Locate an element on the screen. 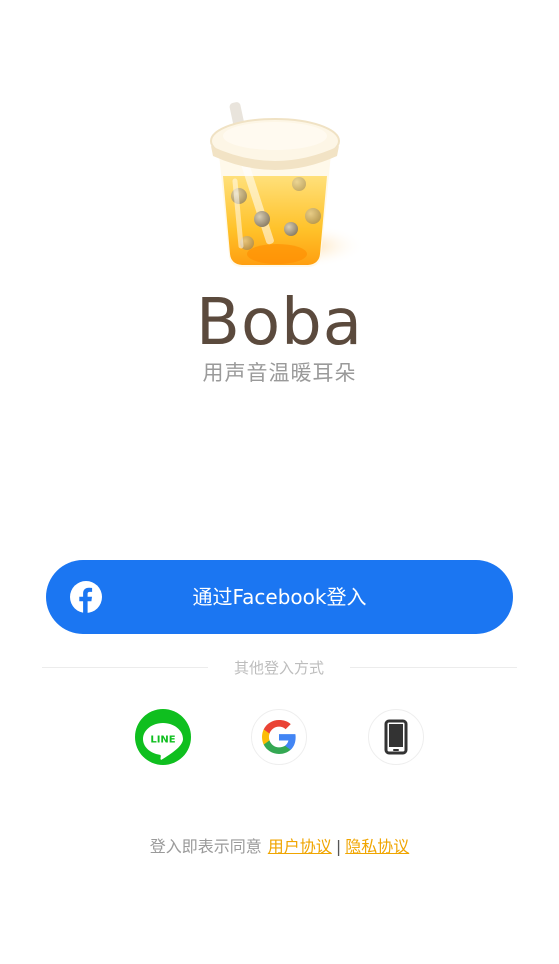 The image size is (559, 964). app-name: Boba is located at coordinates (279, 323).